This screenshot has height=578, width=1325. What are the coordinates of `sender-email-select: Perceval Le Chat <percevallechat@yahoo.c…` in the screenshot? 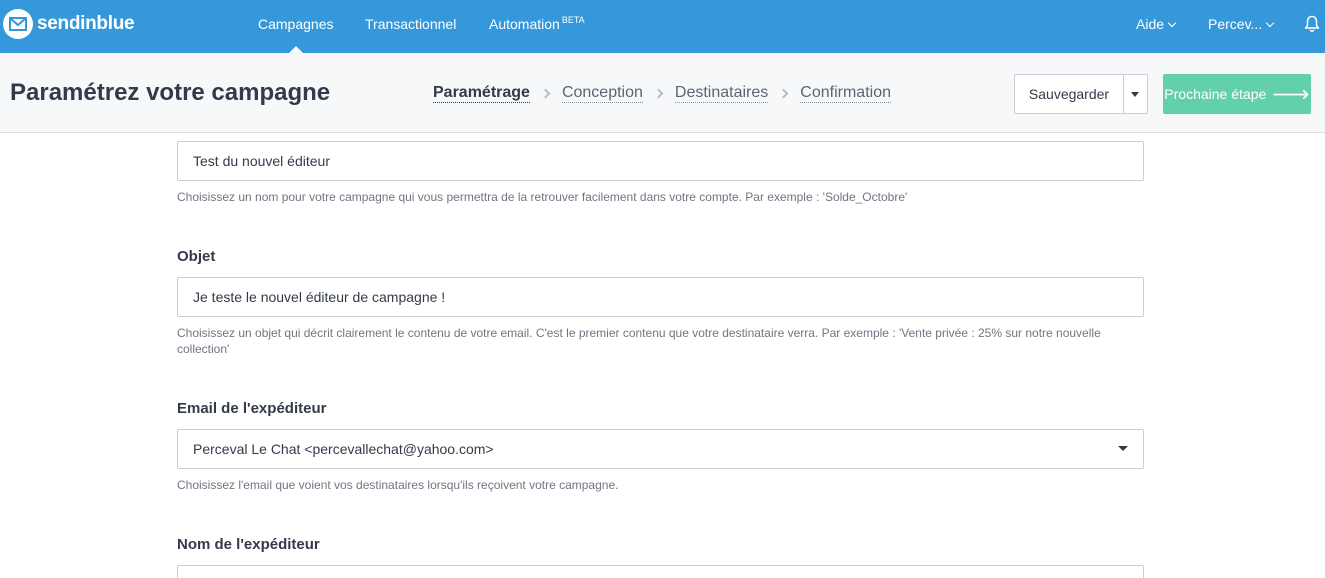 It's located at (660, 449).